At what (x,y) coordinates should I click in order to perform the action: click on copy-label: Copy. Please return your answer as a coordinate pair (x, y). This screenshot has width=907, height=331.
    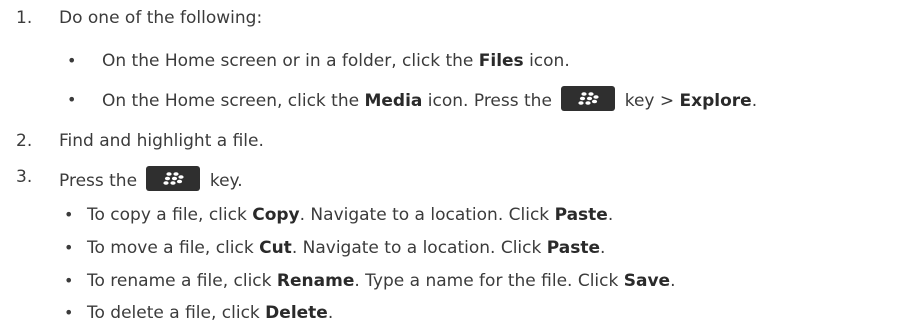
    Looking at the image, I should click on (276, 215).